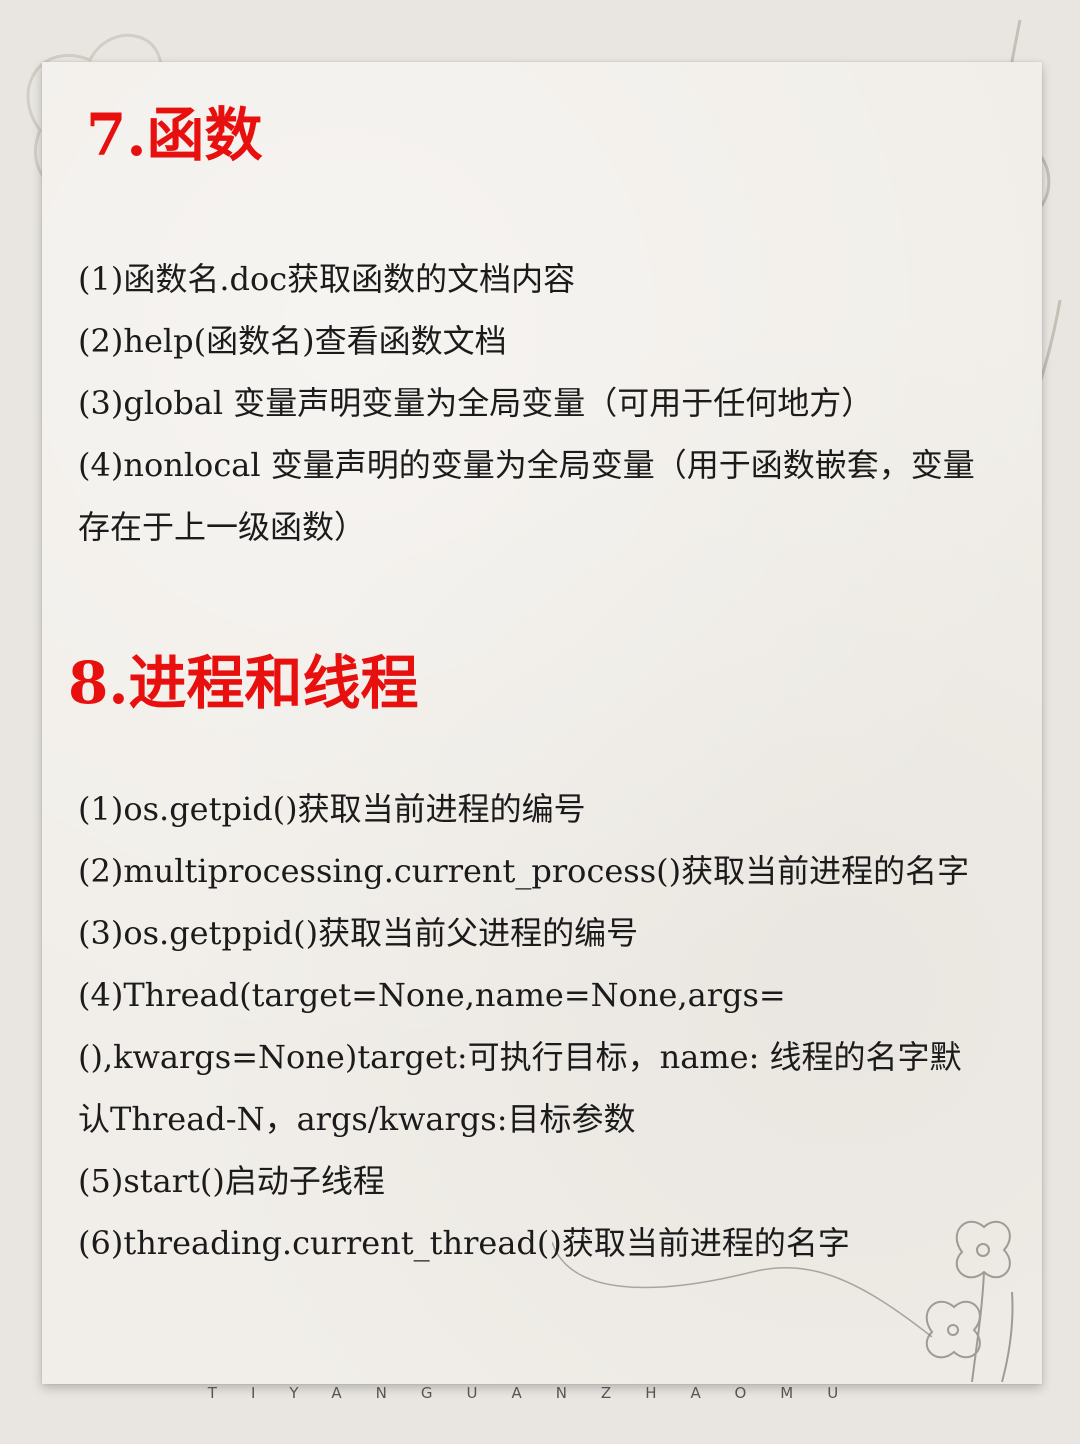  What do you see at coordinates (476, 403) in the screenshot?
I see `list-item: (3)global 变量声明变量为全局变量（可用于任何地方）` at bounding box center [476, 403].